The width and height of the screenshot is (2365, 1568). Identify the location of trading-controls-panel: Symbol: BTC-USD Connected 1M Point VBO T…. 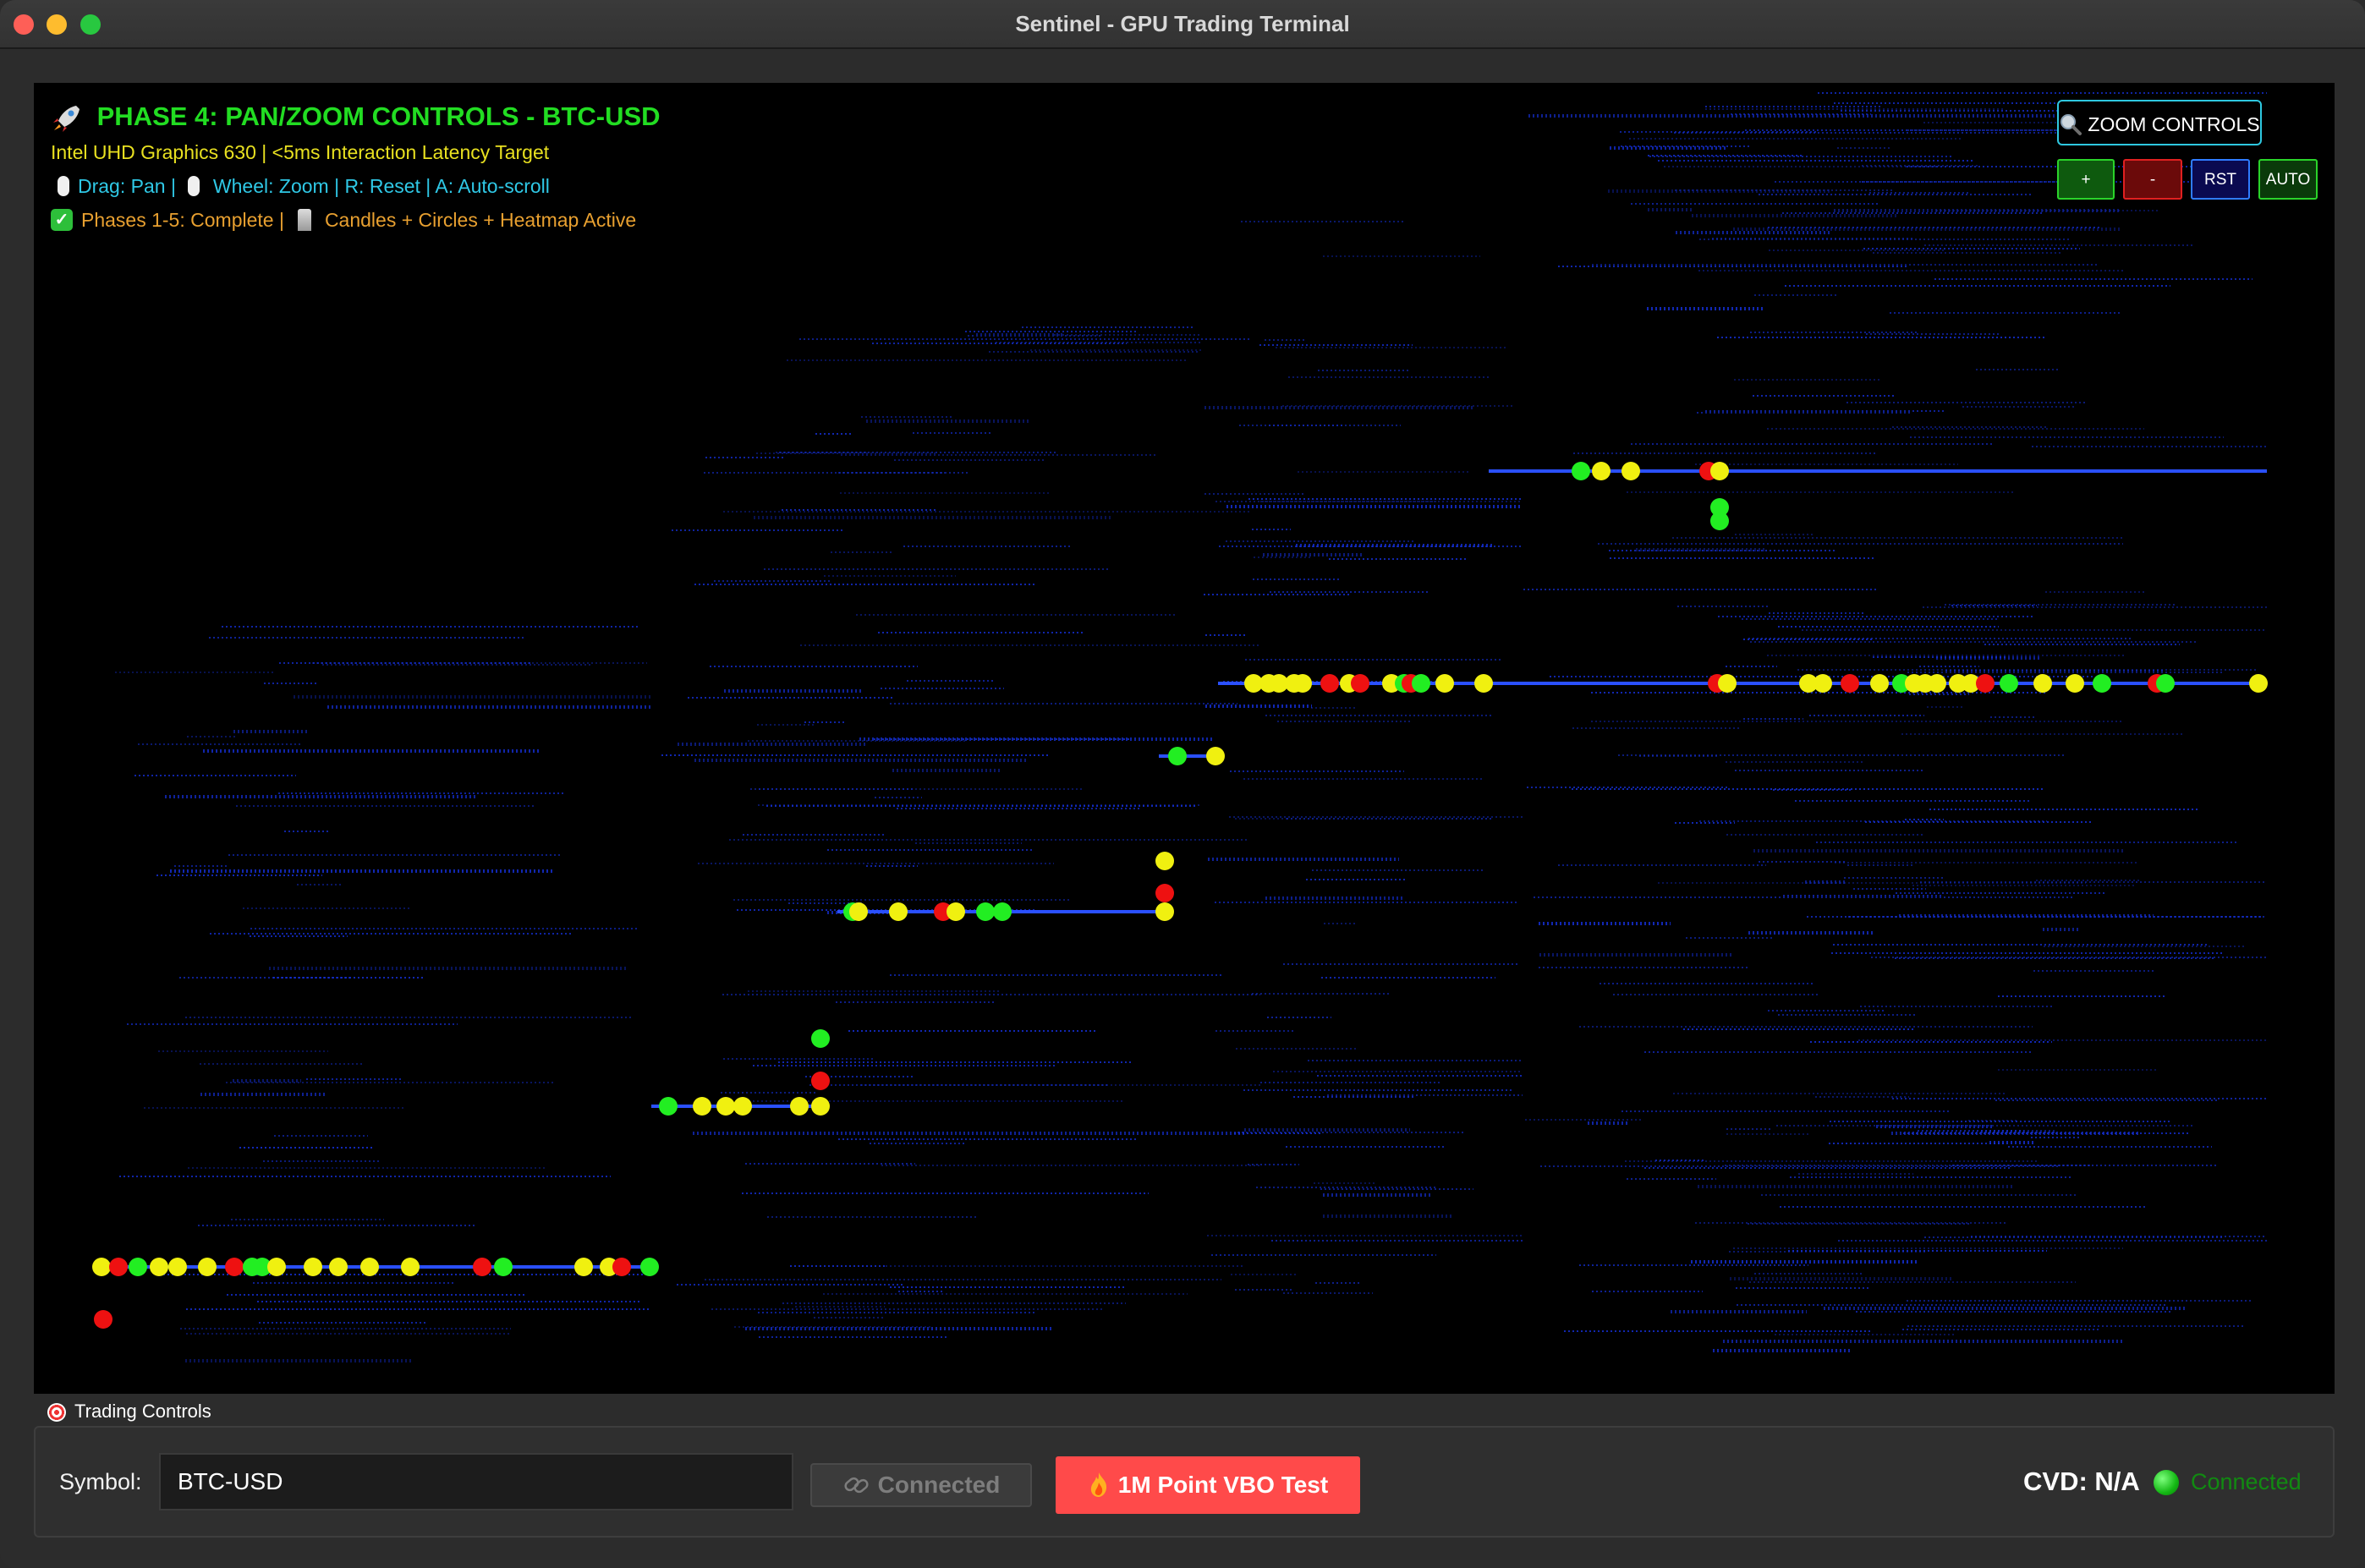
(1185, 1482).